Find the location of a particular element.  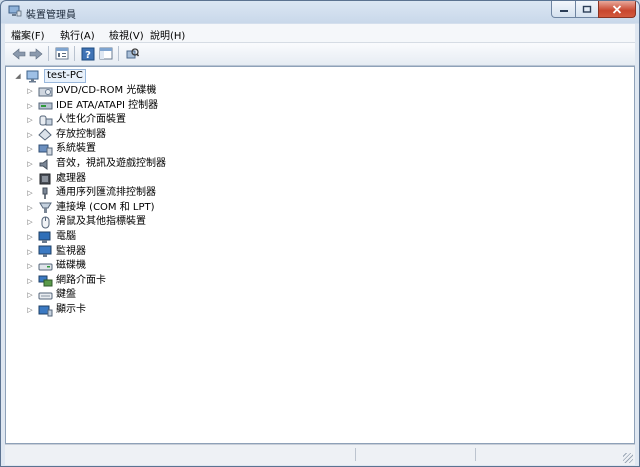

close-icon is located at coordinates (617, 9).